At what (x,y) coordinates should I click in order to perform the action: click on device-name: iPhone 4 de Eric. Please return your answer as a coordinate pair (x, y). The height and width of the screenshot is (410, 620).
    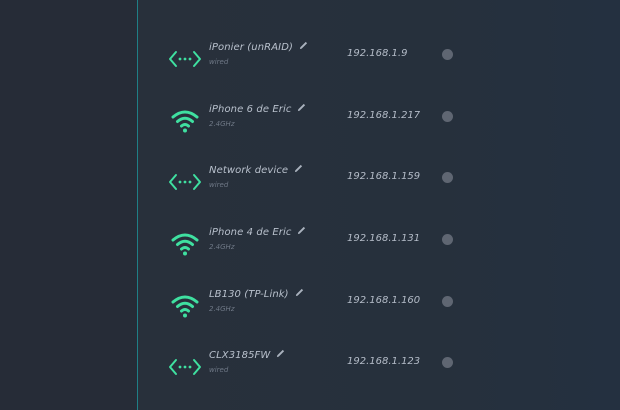
    Looking at the image, I should click on (257, 232).